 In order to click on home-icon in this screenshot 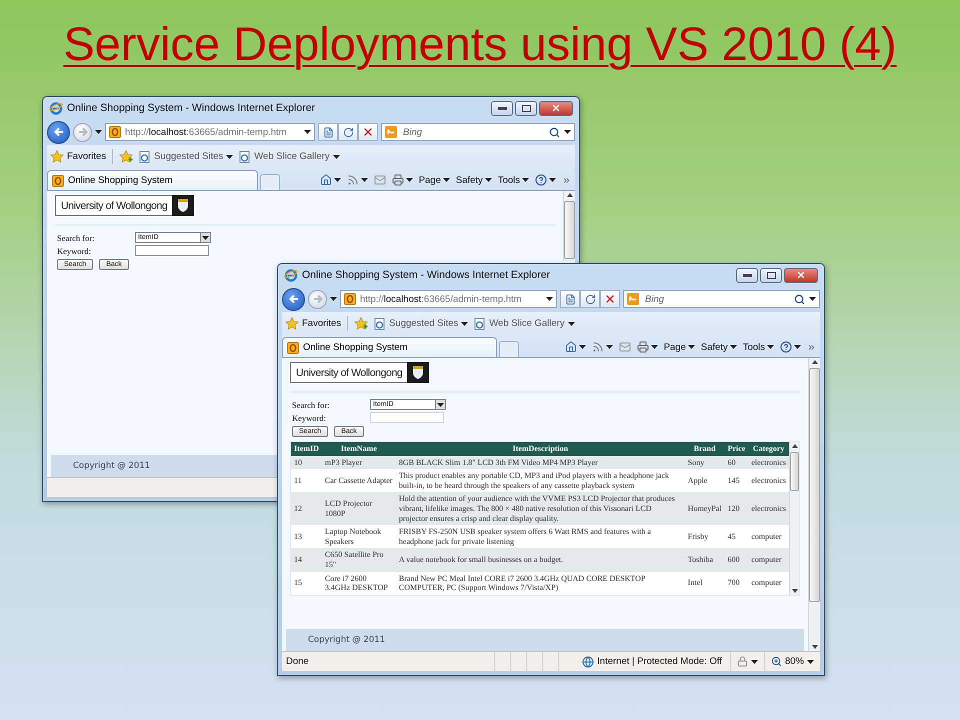, I will do `click(570, 347)`.